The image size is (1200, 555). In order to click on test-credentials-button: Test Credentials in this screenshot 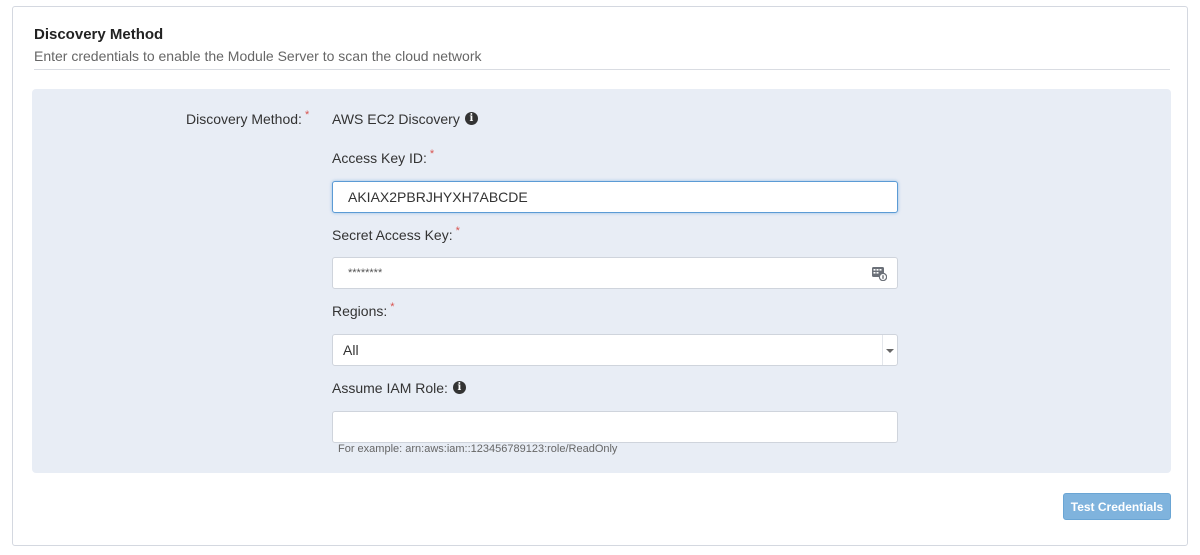, I will do `click(1117, 506)`.